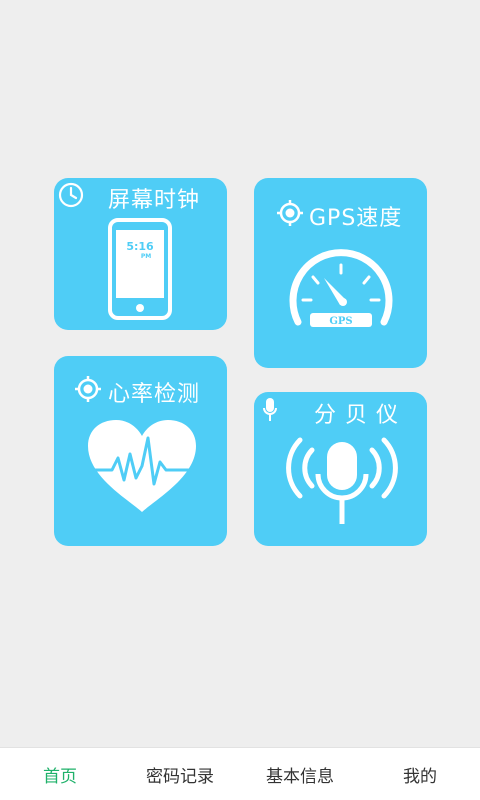  What do you see at coordinates (340, 321) in the screenshot?
I see `gauge-label: GPS` at bounding box center [340, 321].